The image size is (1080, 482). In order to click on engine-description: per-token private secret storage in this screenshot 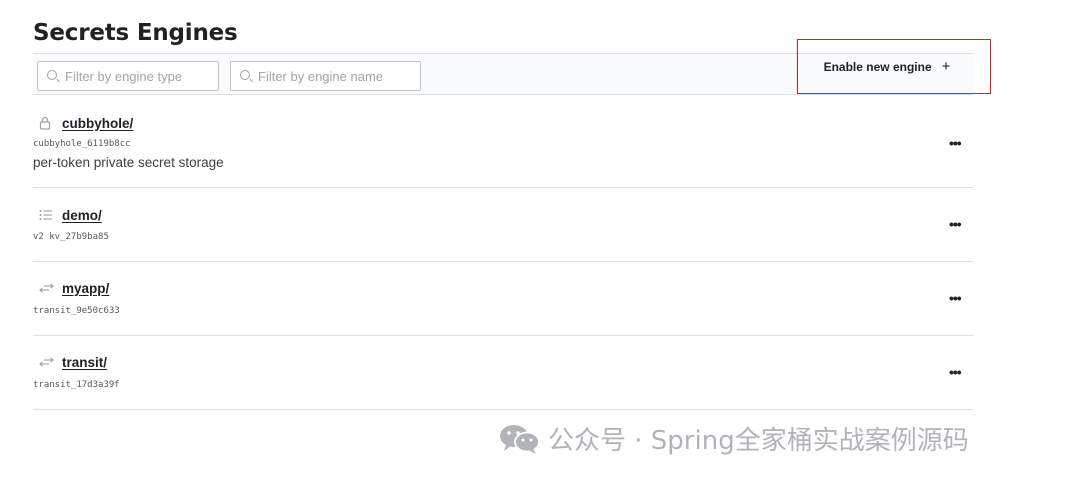, I will do `click(128, 162)`.